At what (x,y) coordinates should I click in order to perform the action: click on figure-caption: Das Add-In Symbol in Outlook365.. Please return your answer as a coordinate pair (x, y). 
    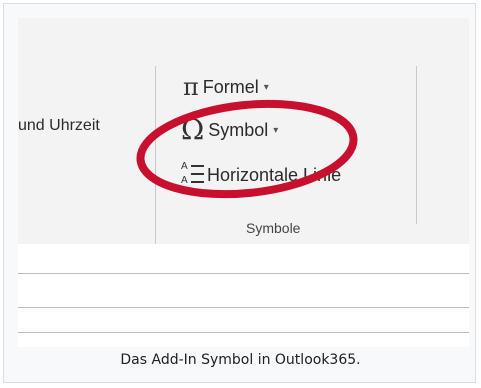
    Looking at the image, I should click on (240, 360).